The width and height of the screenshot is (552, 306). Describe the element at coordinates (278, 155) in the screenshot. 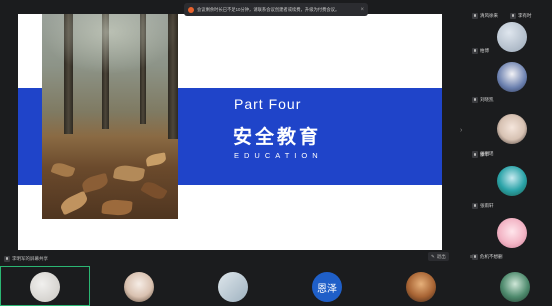

I see `slide-title-en: EDUCATION` at that location.